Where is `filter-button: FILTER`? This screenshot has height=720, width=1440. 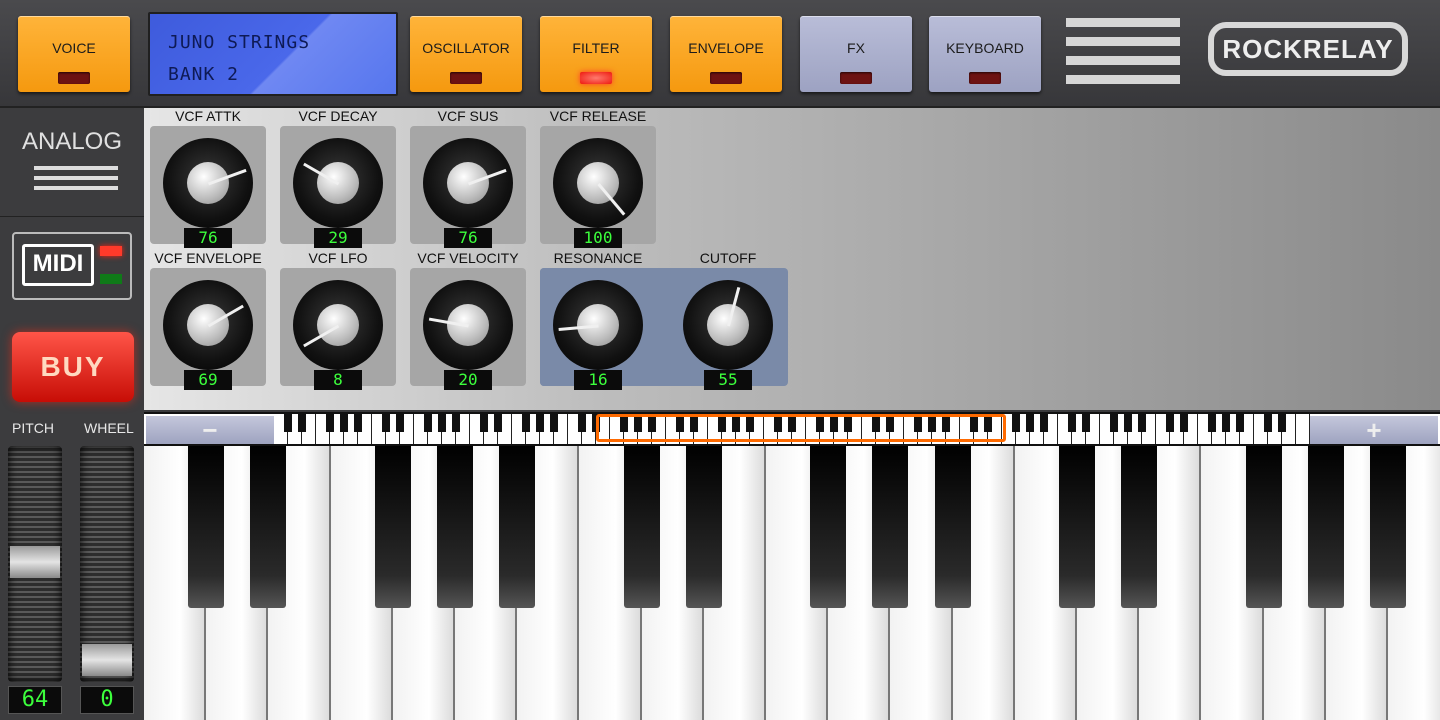 filter-button: FILTER is located at coordinates (596, 54).